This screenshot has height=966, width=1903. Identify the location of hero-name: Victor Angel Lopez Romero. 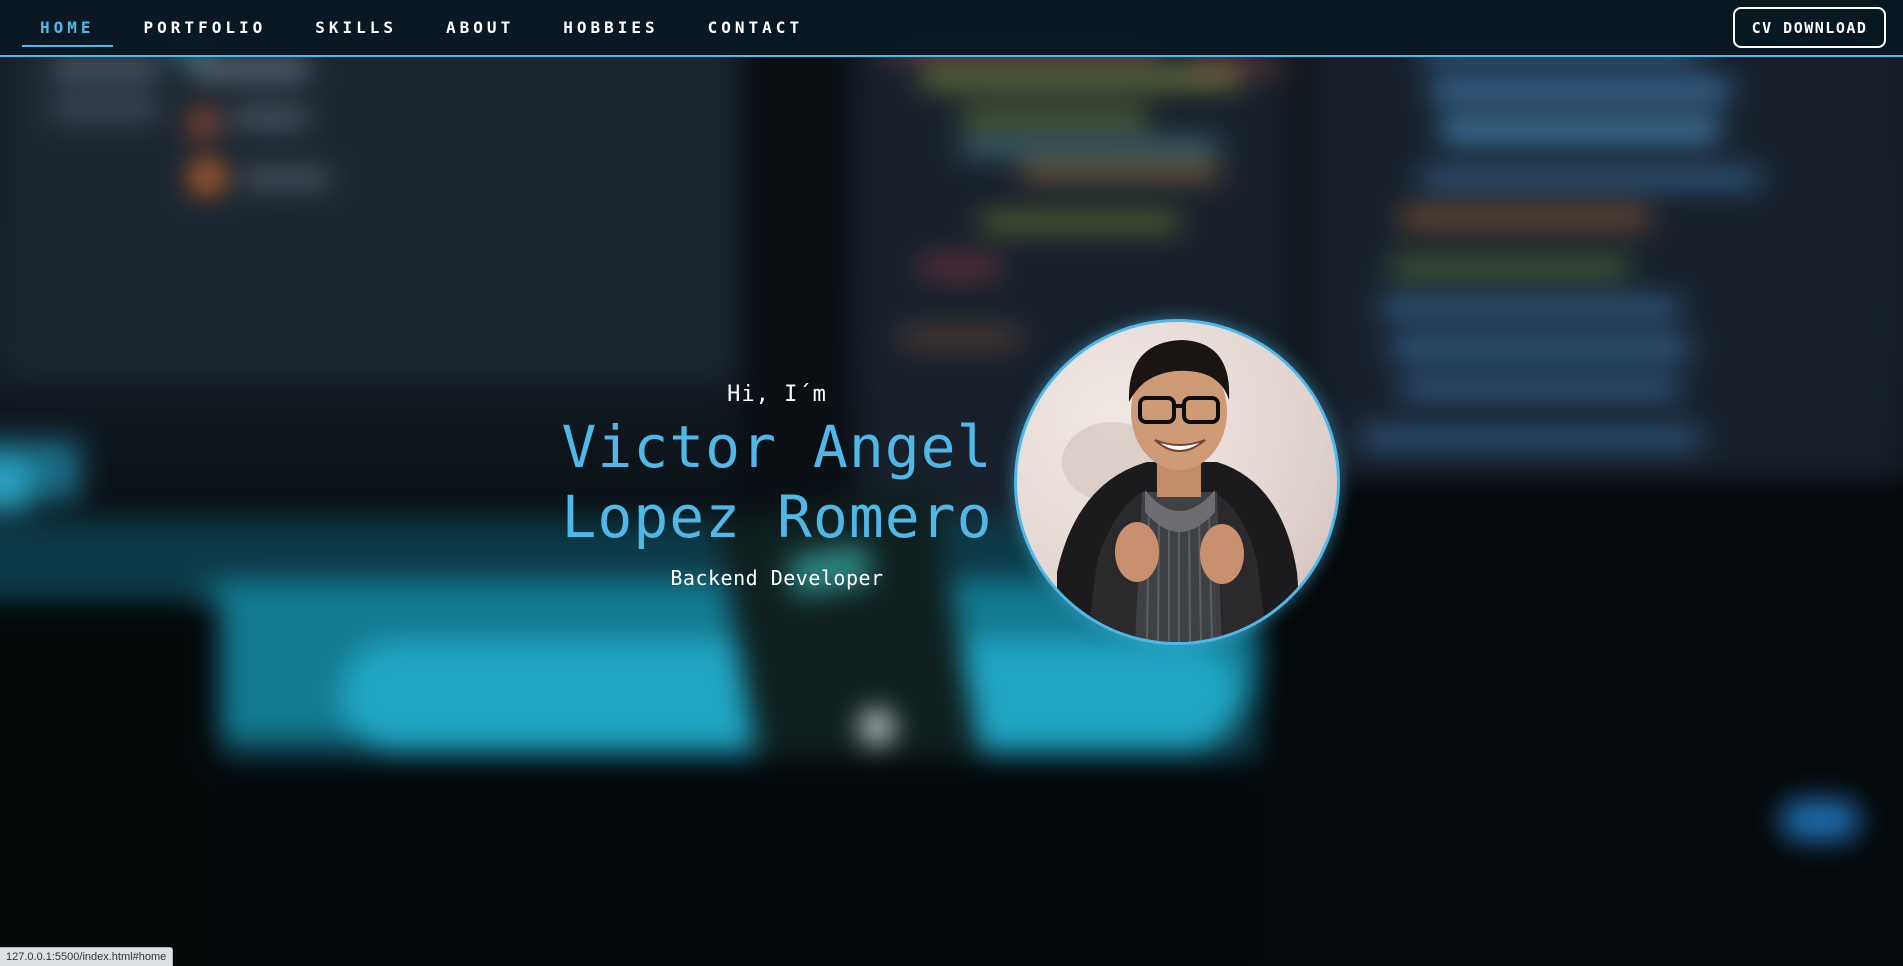
(777, 482).